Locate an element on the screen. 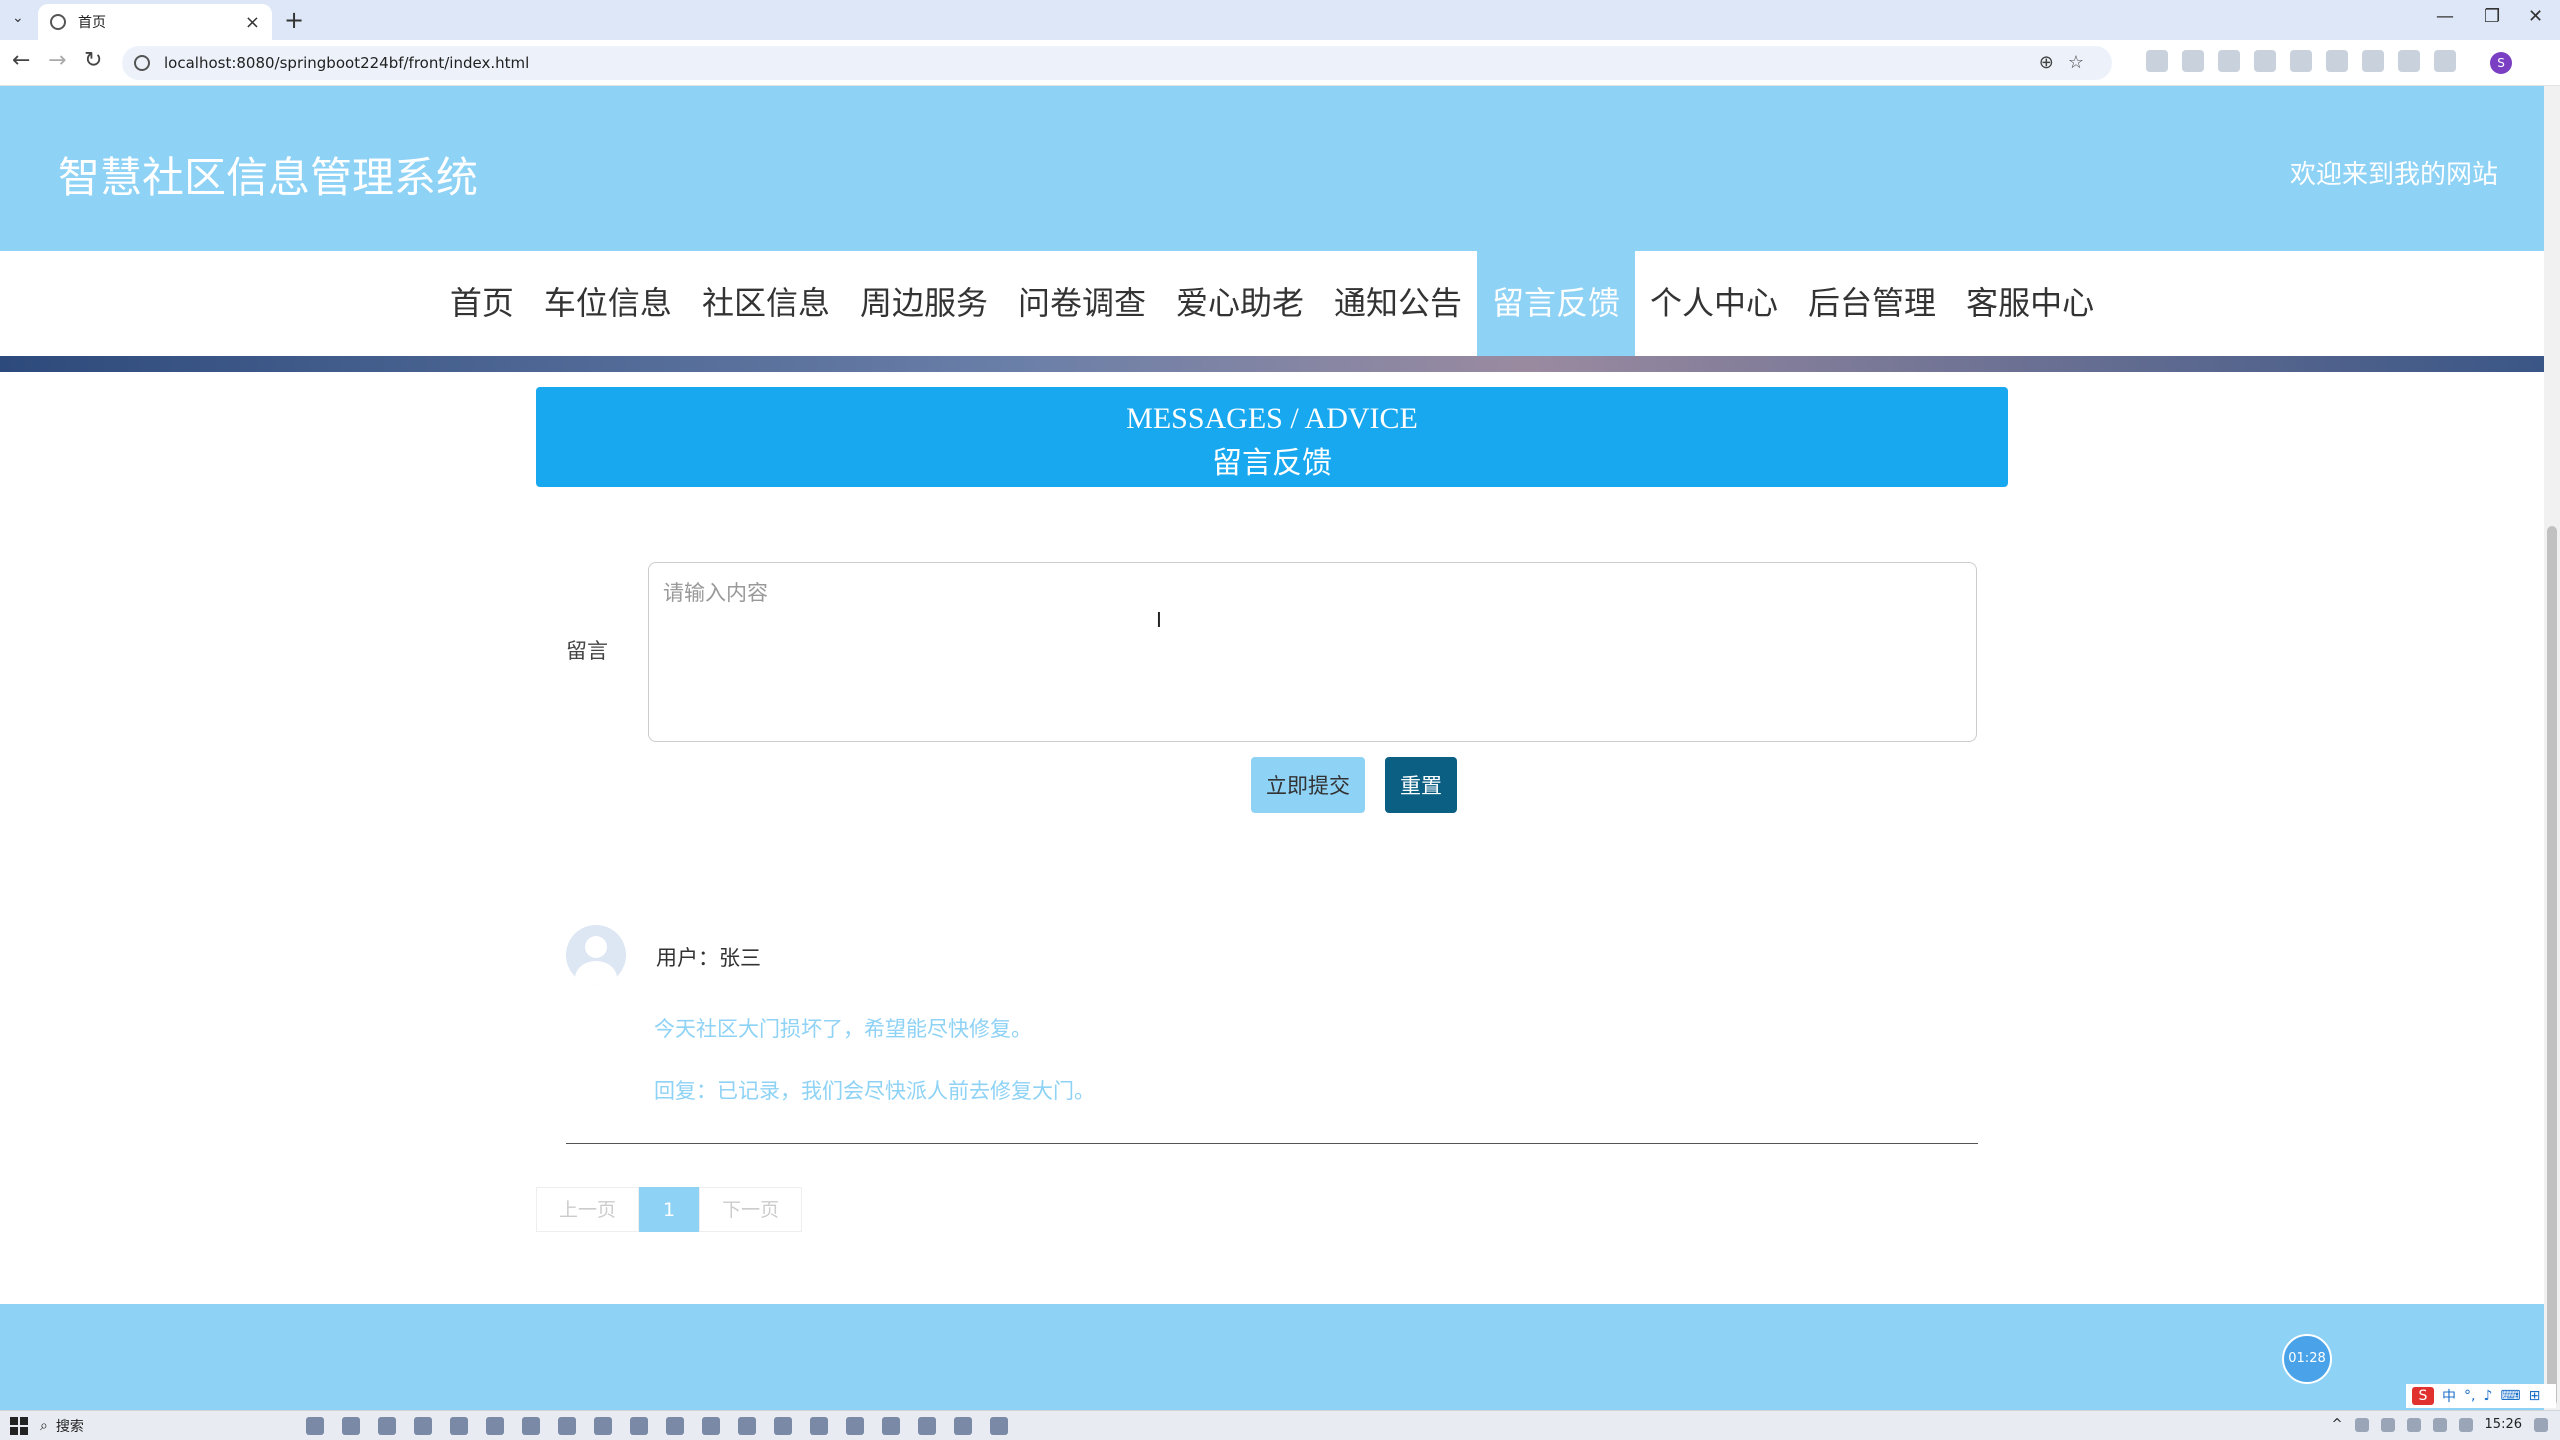 The height and width of the screenshot is (1440, 2560). taskbar-apps is located at coordinates (657, 1426).